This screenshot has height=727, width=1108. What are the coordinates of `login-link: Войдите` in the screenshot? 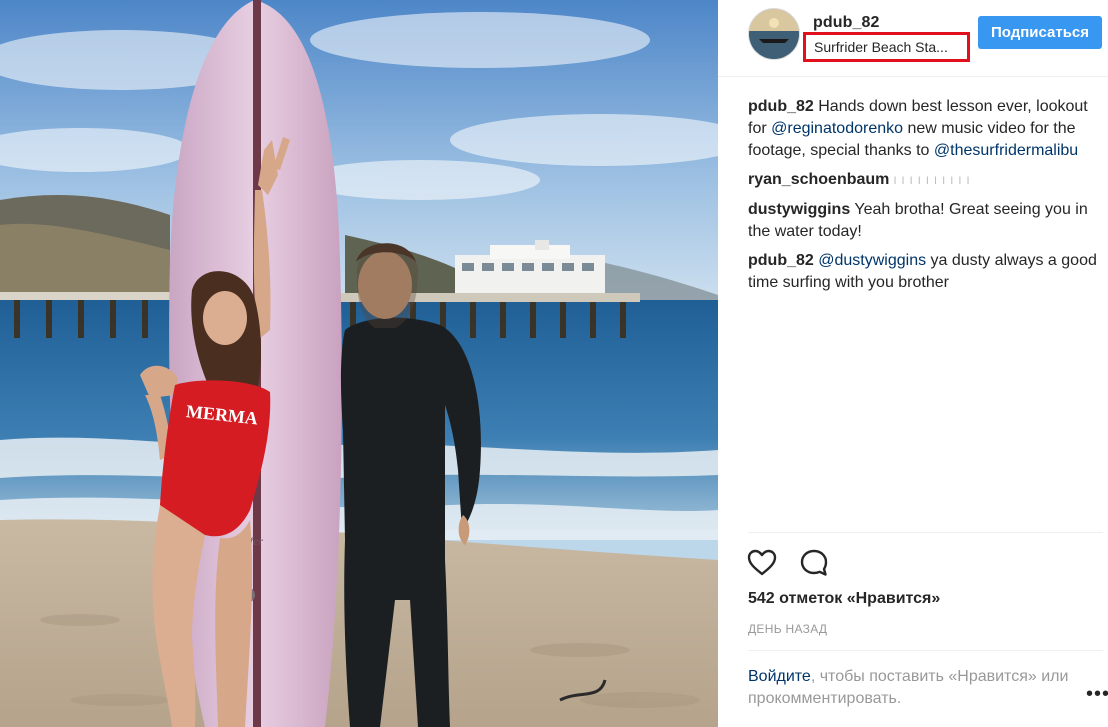 It's located at (779, 676).